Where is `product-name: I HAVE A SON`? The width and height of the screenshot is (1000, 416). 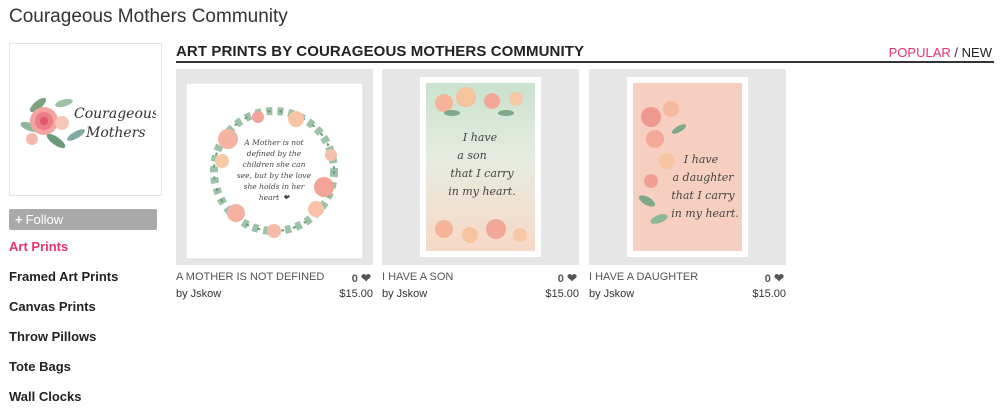
product-name: I HAVE A SON is located at coordinates (417, 277).